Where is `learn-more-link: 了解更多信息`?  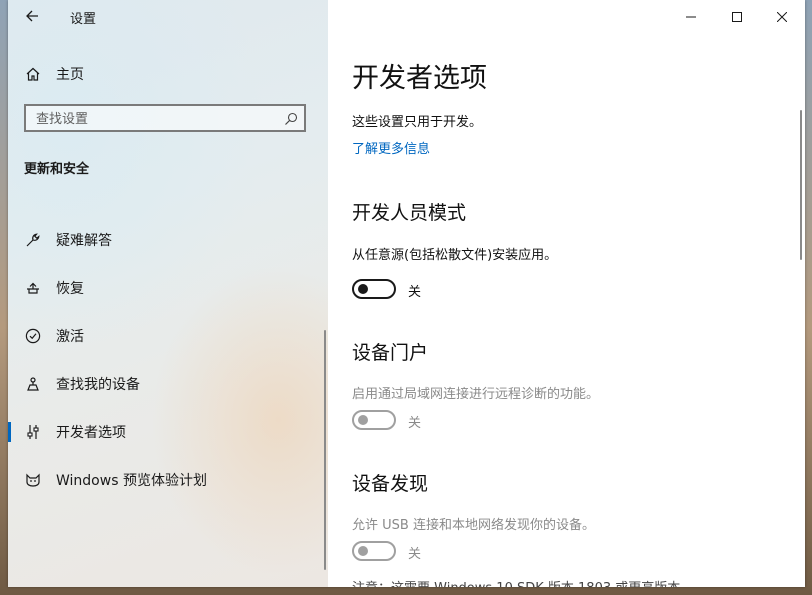
learn-more-link: 了解更多信息 is located at coordinates (391, 147).